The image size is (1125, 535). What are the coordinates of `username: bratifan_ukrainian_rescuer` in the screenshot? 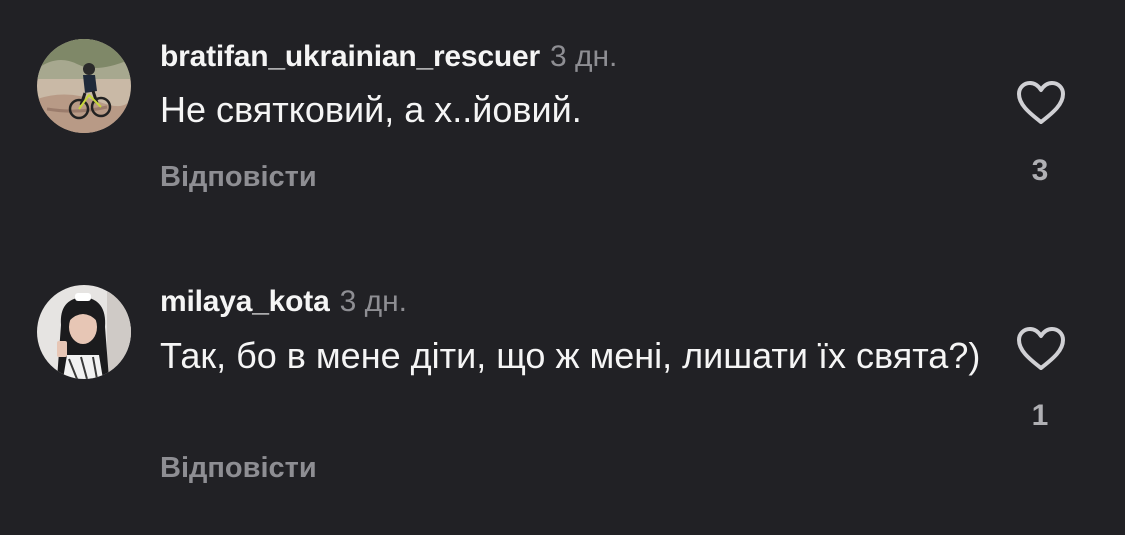 It's located at (350, 56).